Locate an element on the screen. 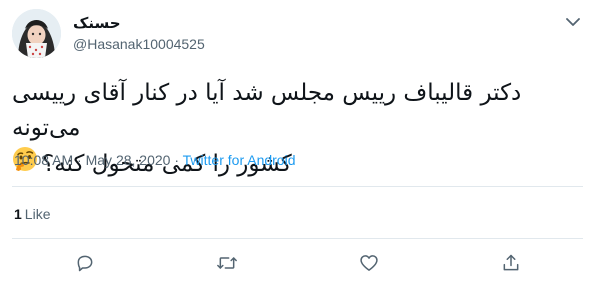 This screenshot has height=286, width=595. likes-count: 1 is located at coordinates (18, 214).